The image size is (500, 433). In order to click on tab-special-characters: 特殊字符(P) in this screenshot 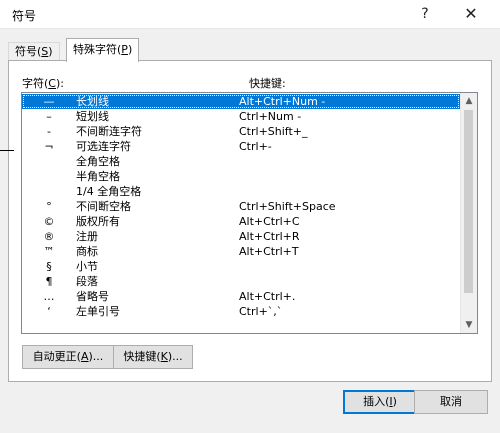, I will do `click(103, 50)`.